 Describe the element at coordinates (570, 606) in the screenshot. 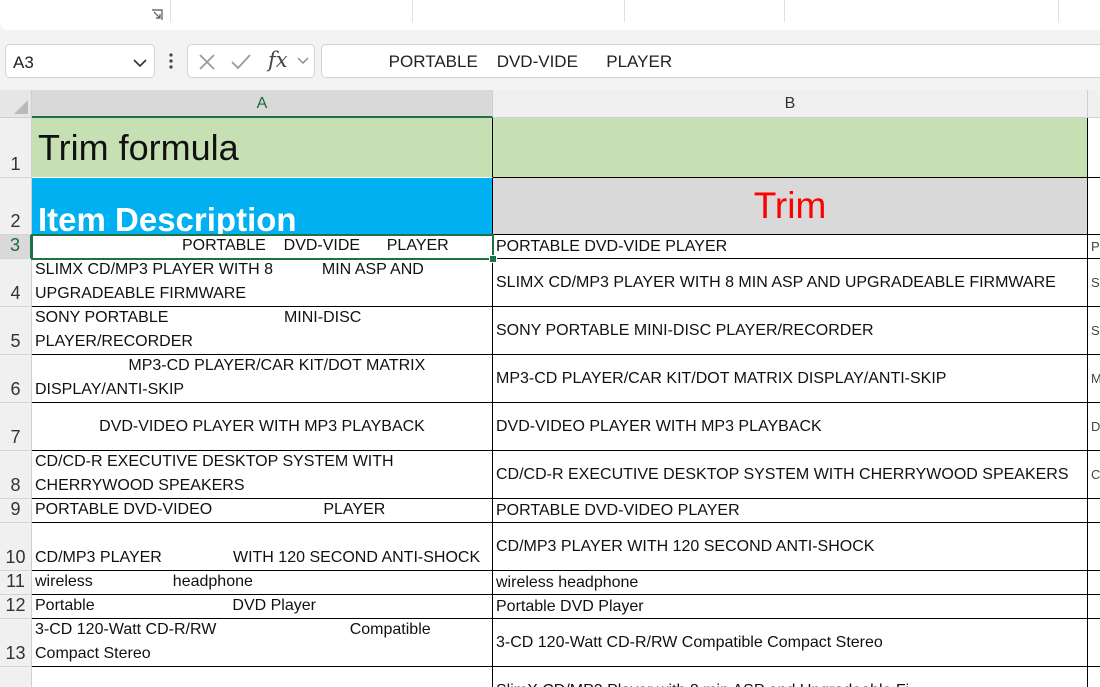

I see `cell-b-text: Portable DVD Player` at that location.